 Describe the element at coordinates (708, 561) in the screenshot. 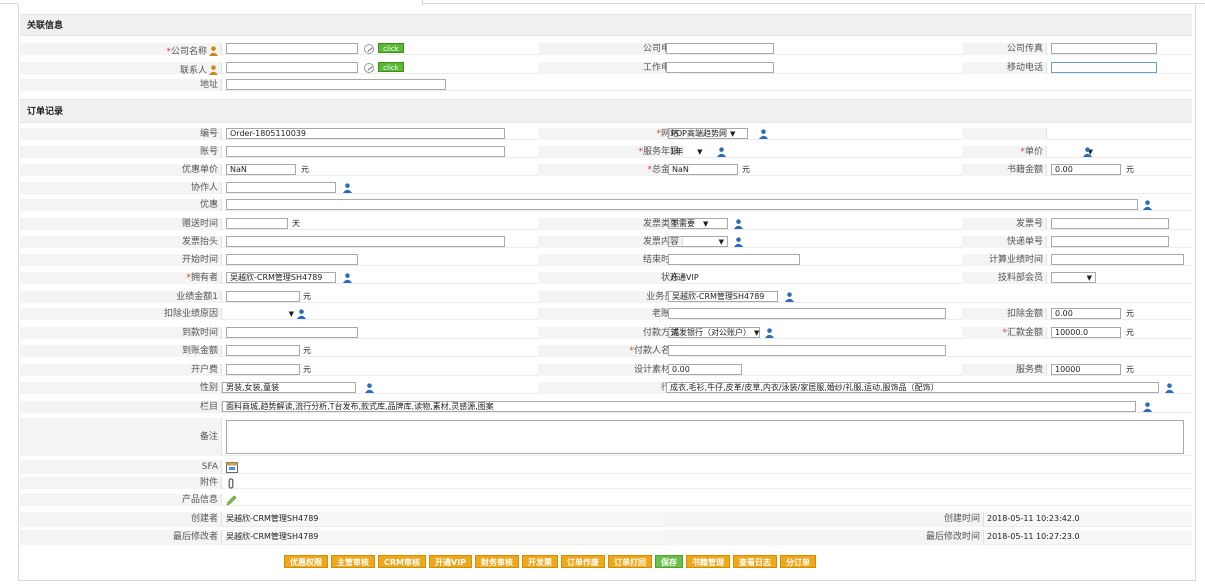

I see `book-management-button: 书籍管理` at that location.